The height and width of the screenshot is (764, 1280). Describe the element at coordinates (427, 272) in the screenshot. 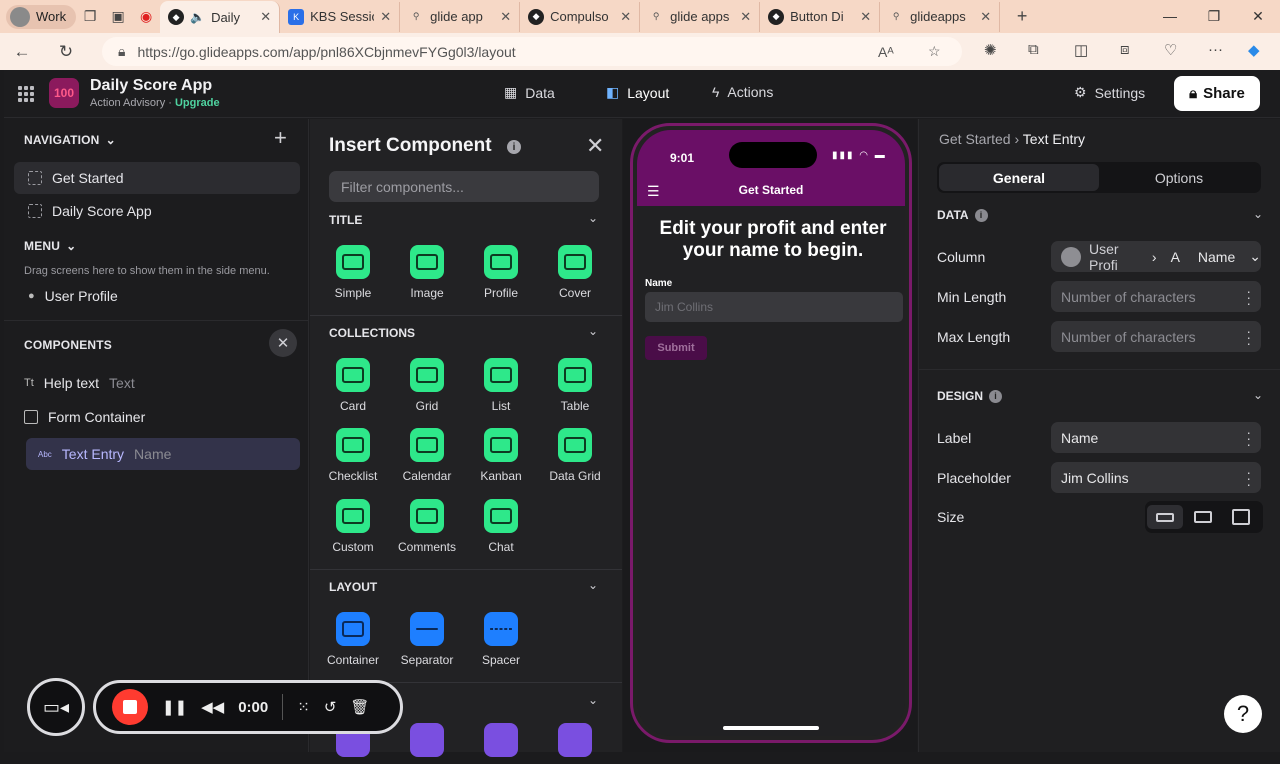

I see `component-tile-image: Image` at that location.